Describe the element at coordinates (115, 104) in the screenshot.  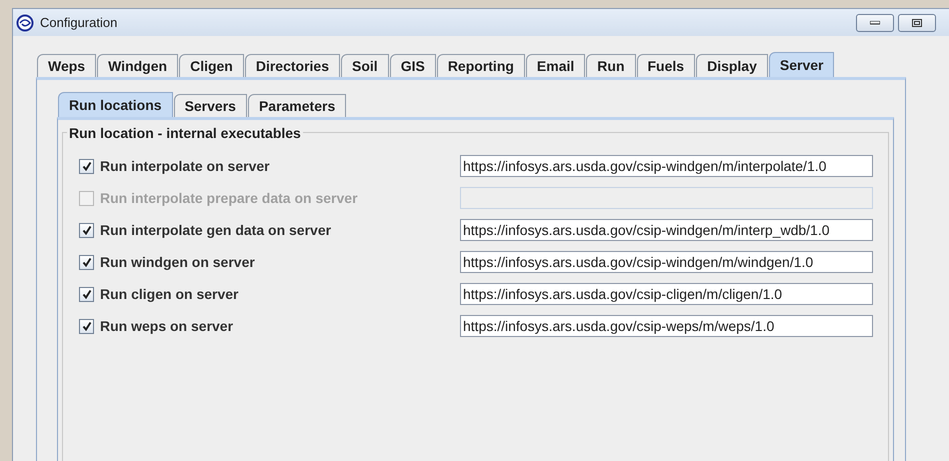
I see `tab: Run locations` at that location.